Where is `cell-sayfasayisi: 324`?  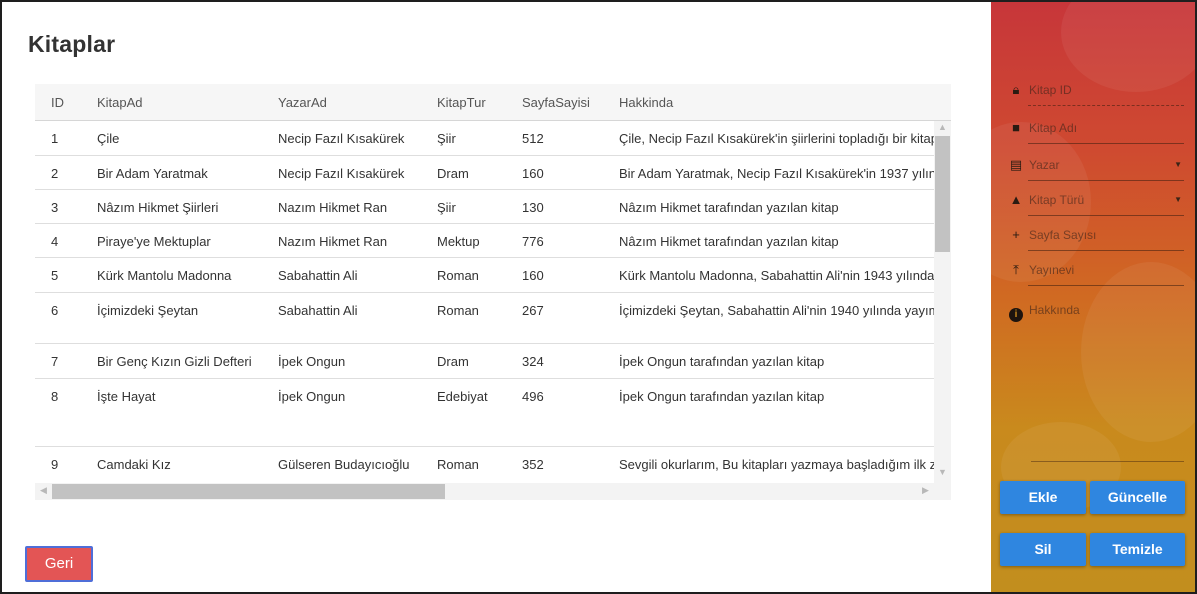 cell-sayfasayisi: 324 is located at coordinates (533, 361).